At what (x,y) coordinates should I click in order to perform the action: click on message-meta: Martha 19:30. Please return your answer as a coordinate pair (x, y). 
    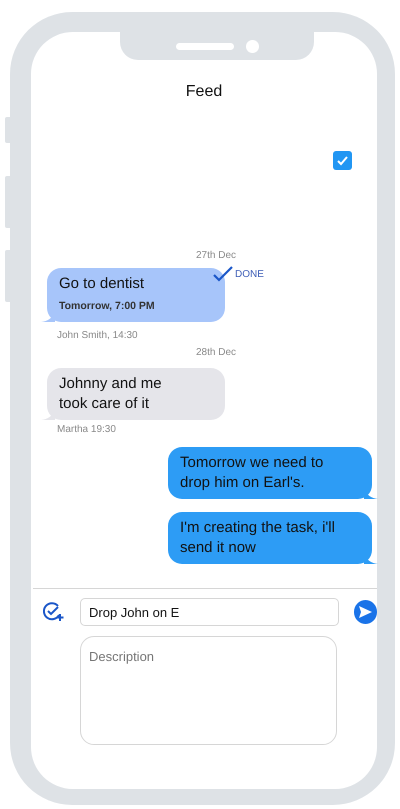
    Looking at the image, I should click on (86, 430).